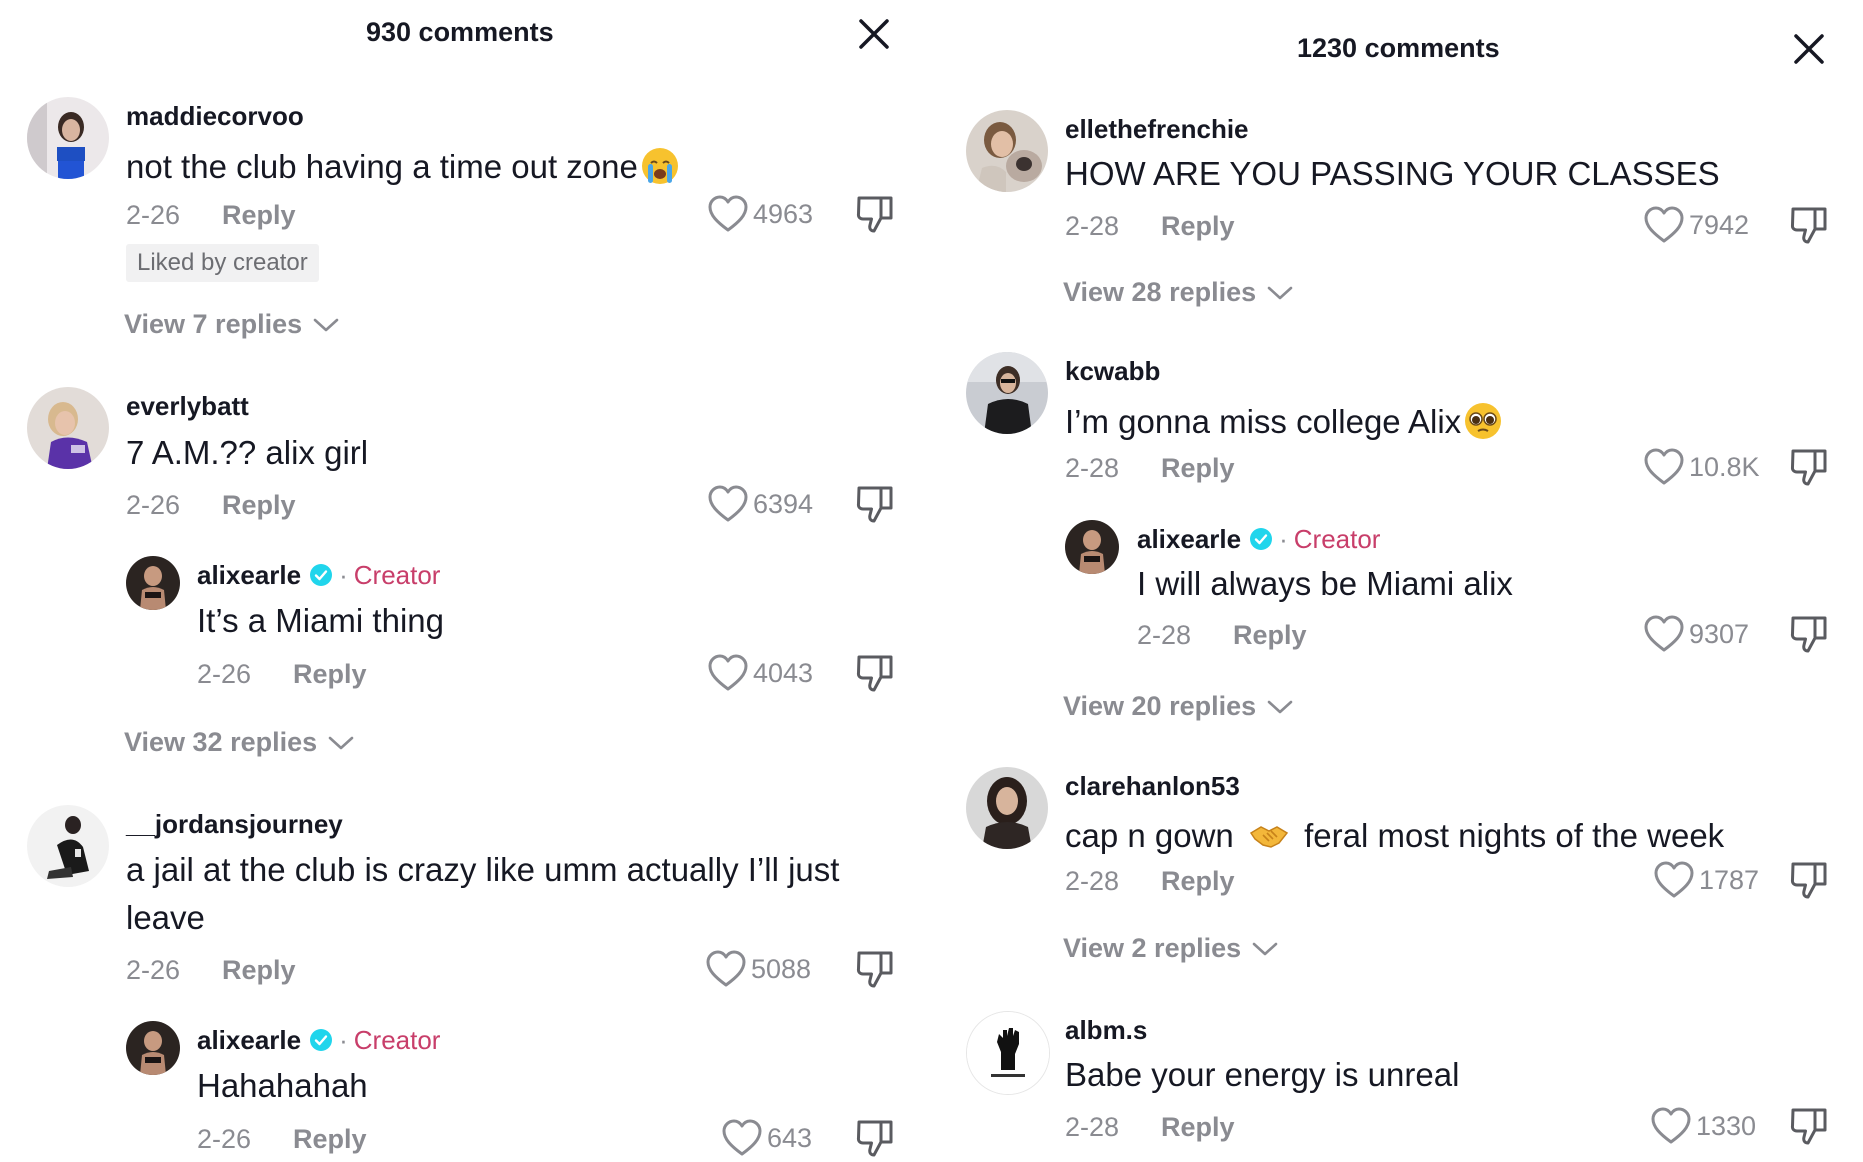 This screenshot has width=1863, height=1162. Describe the element at coordinates (320, 620) in the screenshot. I see `creator-reply-text: It’s a Miami thing` at that location.